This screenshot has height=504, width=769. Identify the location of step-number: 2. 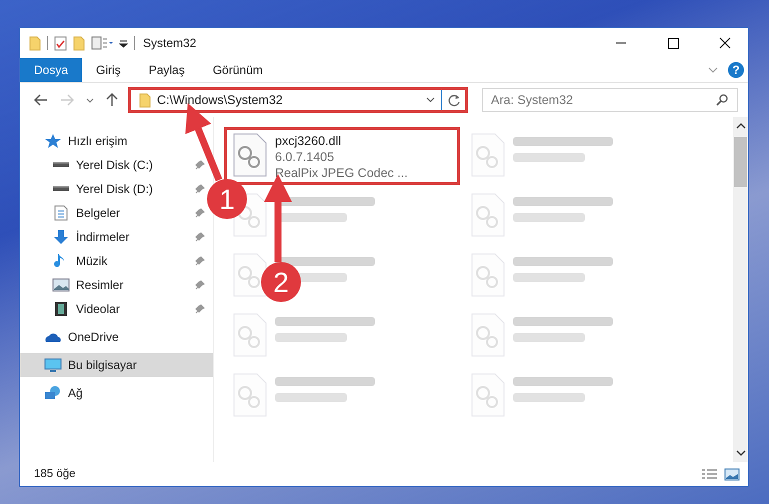
(281, 282).